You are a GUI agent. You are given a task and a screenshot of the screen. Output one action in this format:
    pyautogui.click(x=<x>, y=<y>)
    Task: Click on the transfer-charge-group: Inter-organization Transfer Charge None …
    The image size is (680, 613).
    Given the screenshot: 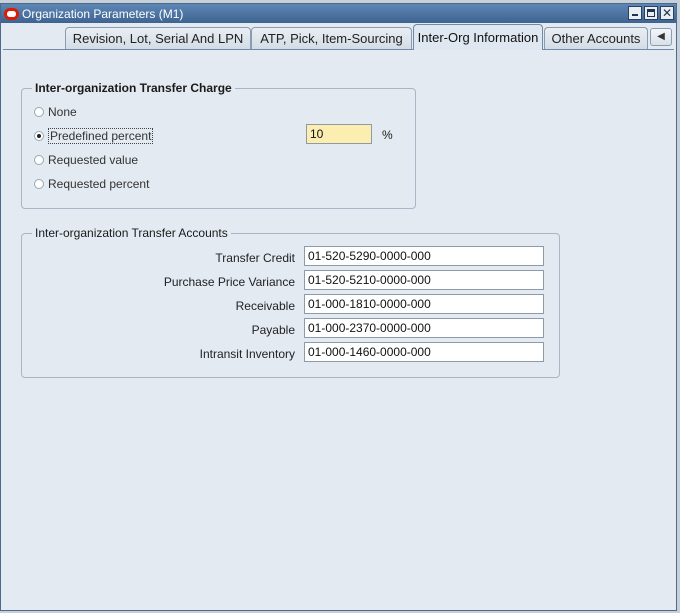 What is the action you would take?
    pyautogui.click(x=218, y=145)
    